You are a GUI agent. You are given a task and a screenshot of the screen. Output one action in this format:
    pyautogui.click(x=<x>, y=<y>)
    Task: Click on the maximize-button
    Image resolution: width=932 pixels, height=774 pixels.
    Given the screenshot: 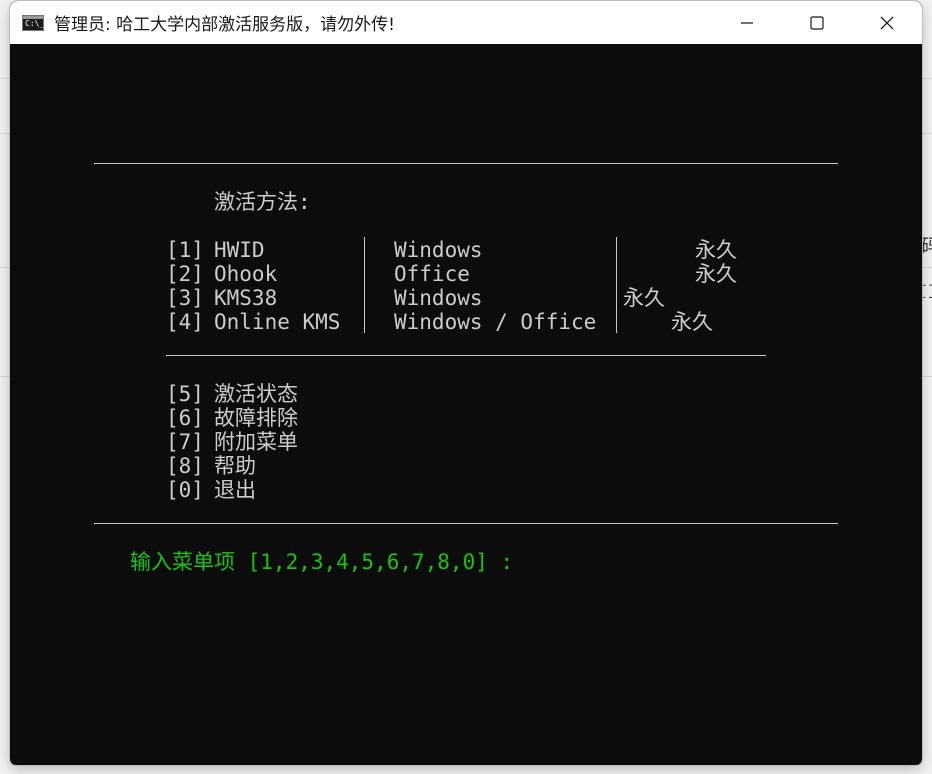 What is the action you would take?
    pyautogui.click(x=817, y=22)
    